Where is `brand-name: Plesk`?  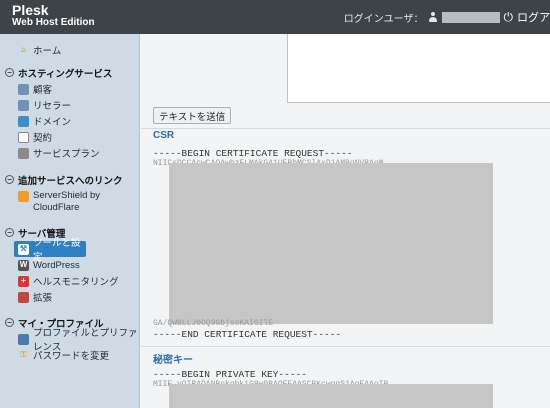
brand-name: Plesk is located at coordinates (30, 10).